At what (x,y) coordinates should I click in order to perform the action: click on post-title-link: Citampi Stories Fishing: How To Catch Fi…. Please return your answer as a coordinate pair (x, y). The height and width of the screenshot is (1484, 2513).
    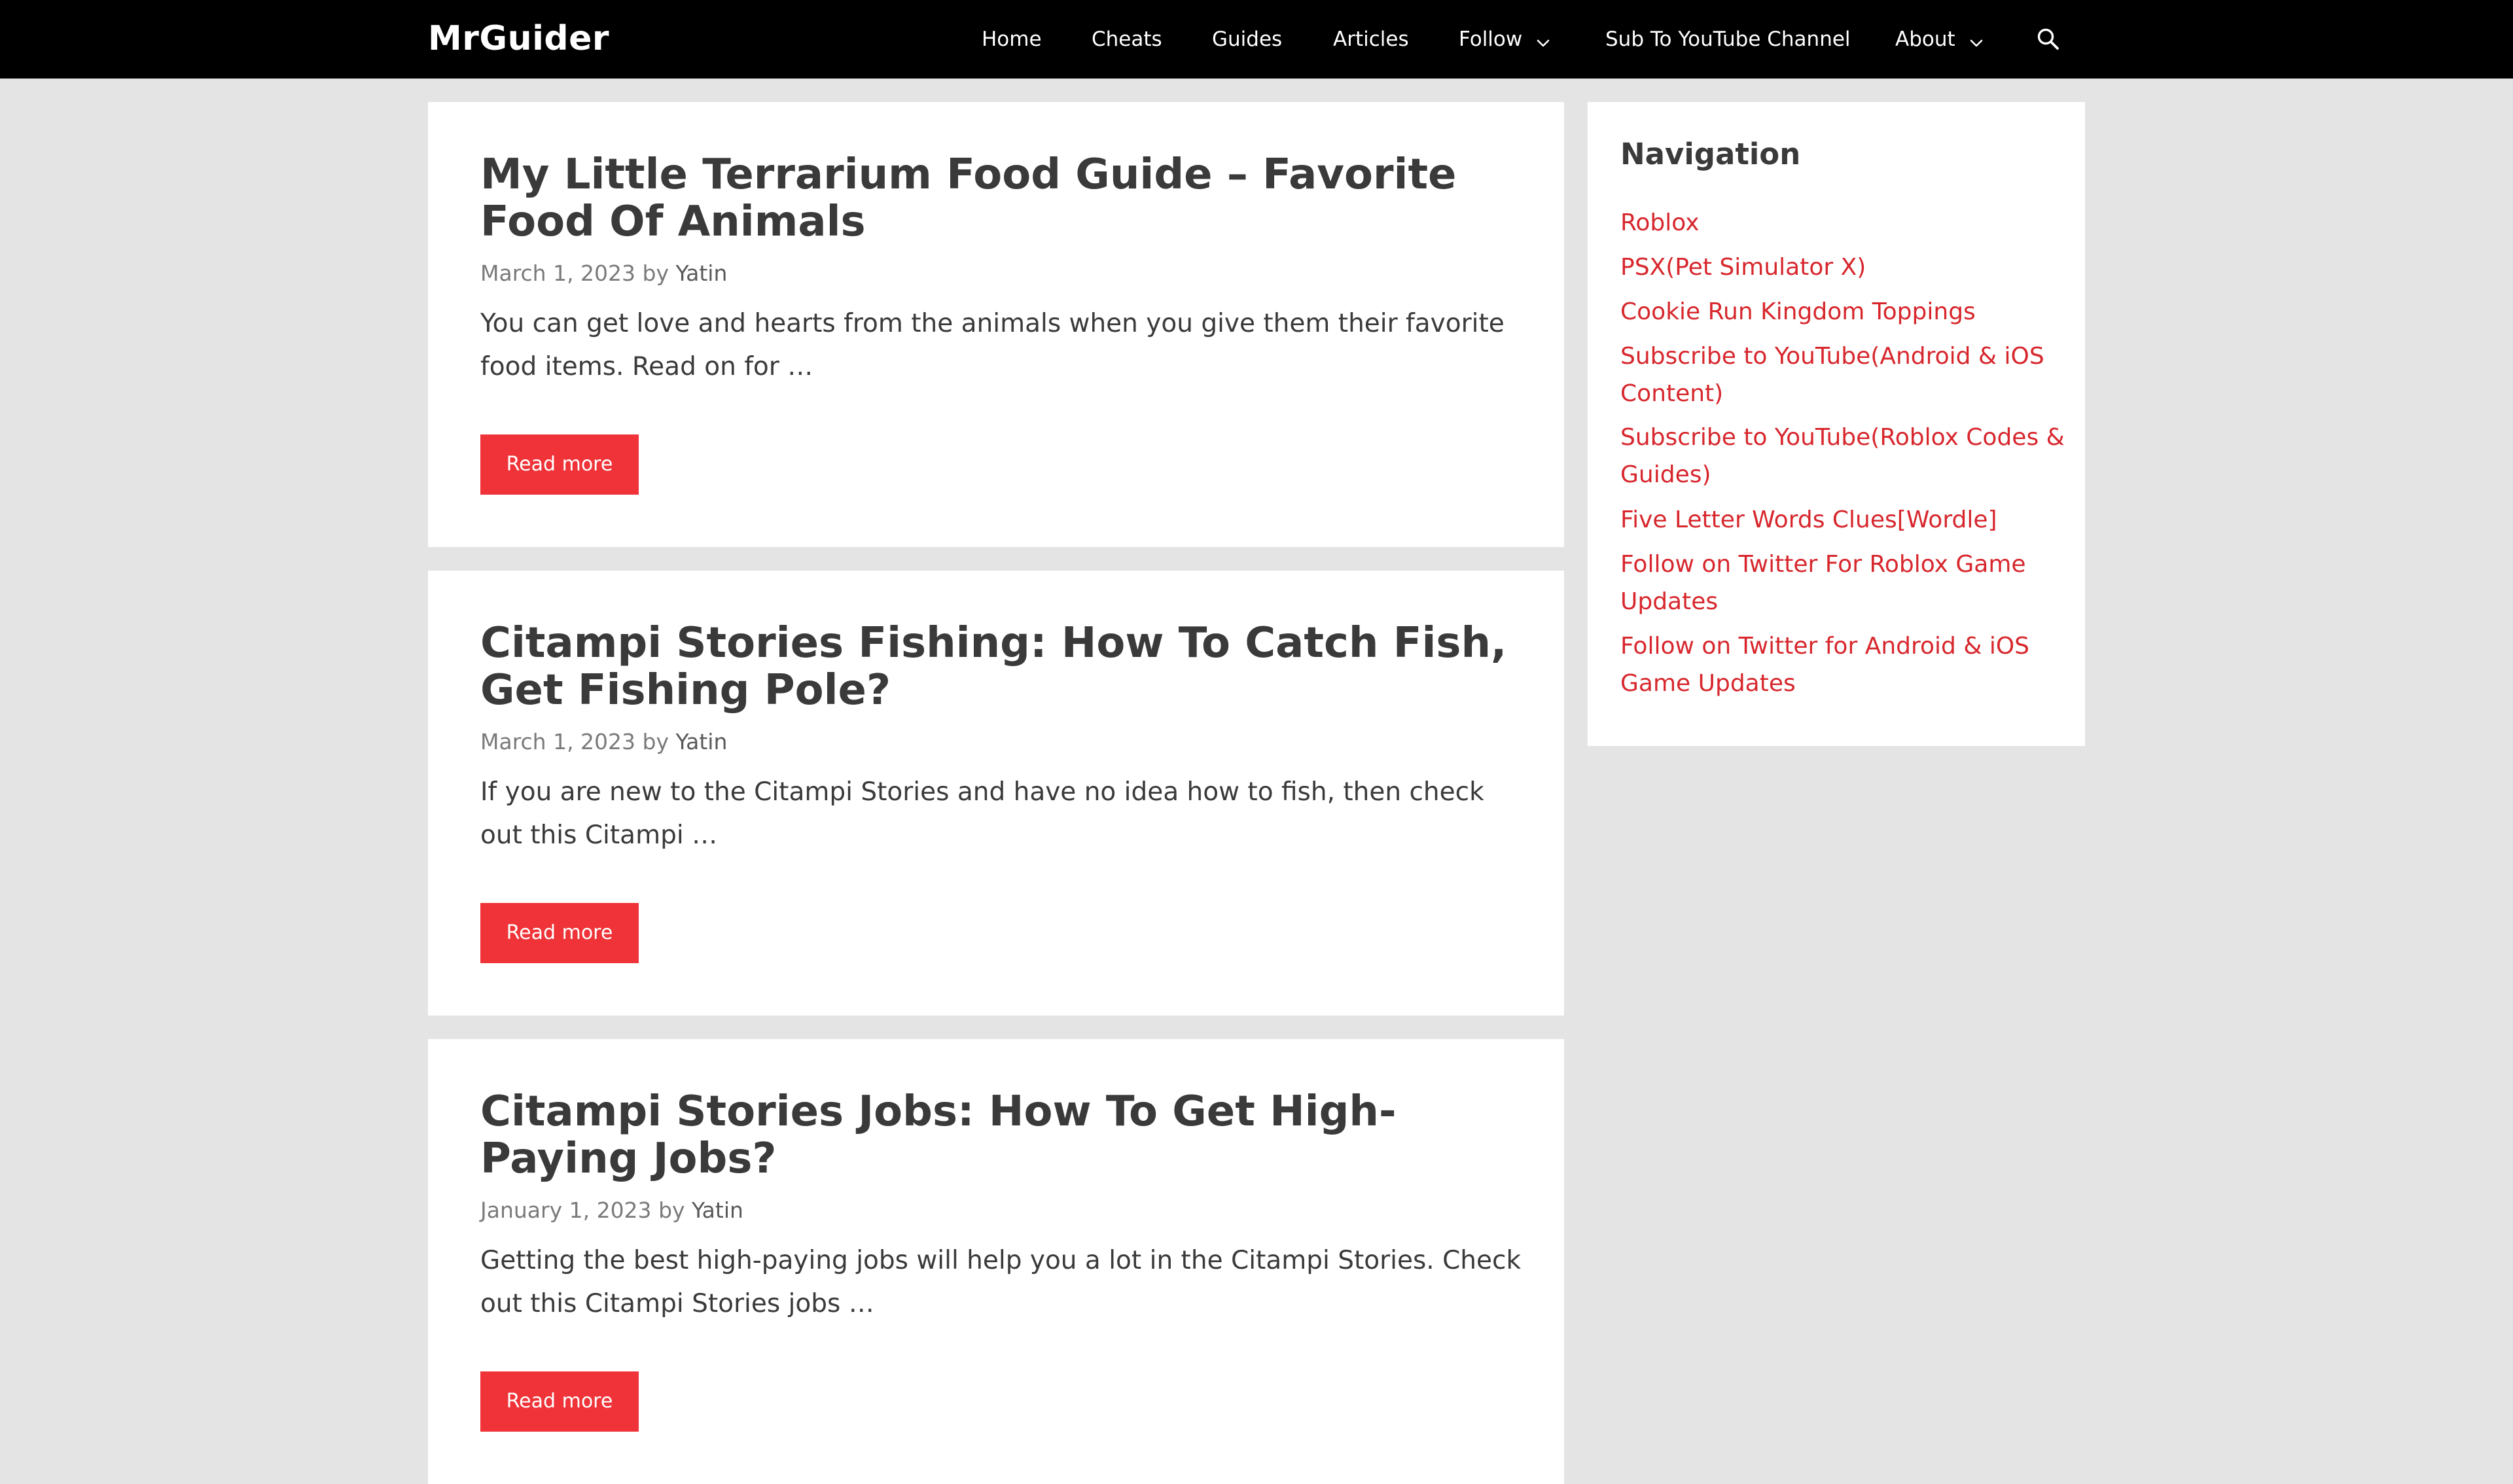
    Looking at the image, I should click on (1003, 667).